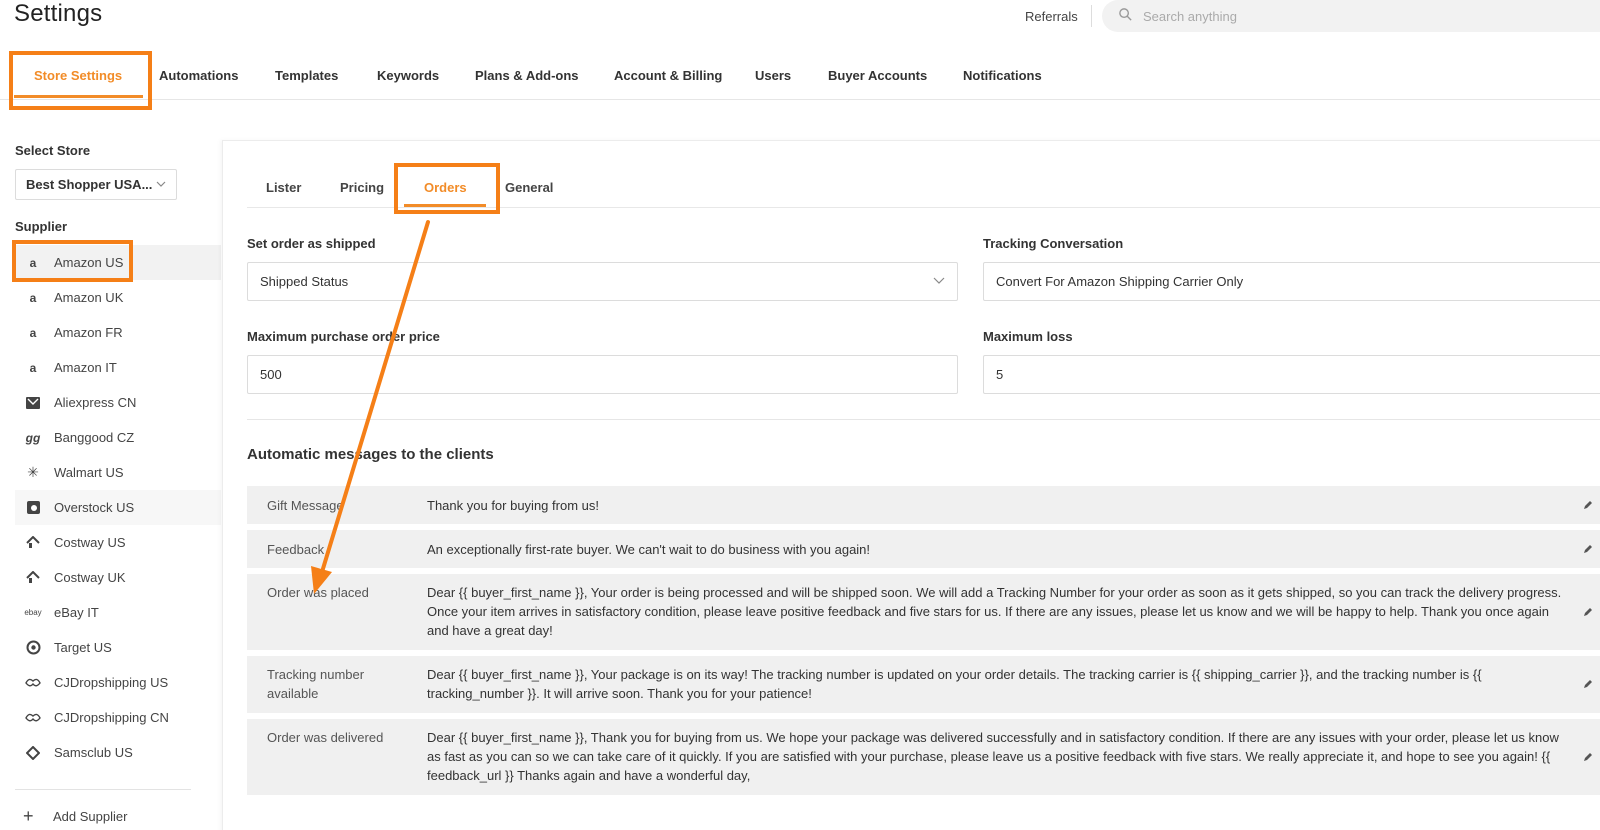  What do you see at coordinates (33, 437) in the screenshot?
I see `banggood-icon: gg` at bounding box center [33, 437].